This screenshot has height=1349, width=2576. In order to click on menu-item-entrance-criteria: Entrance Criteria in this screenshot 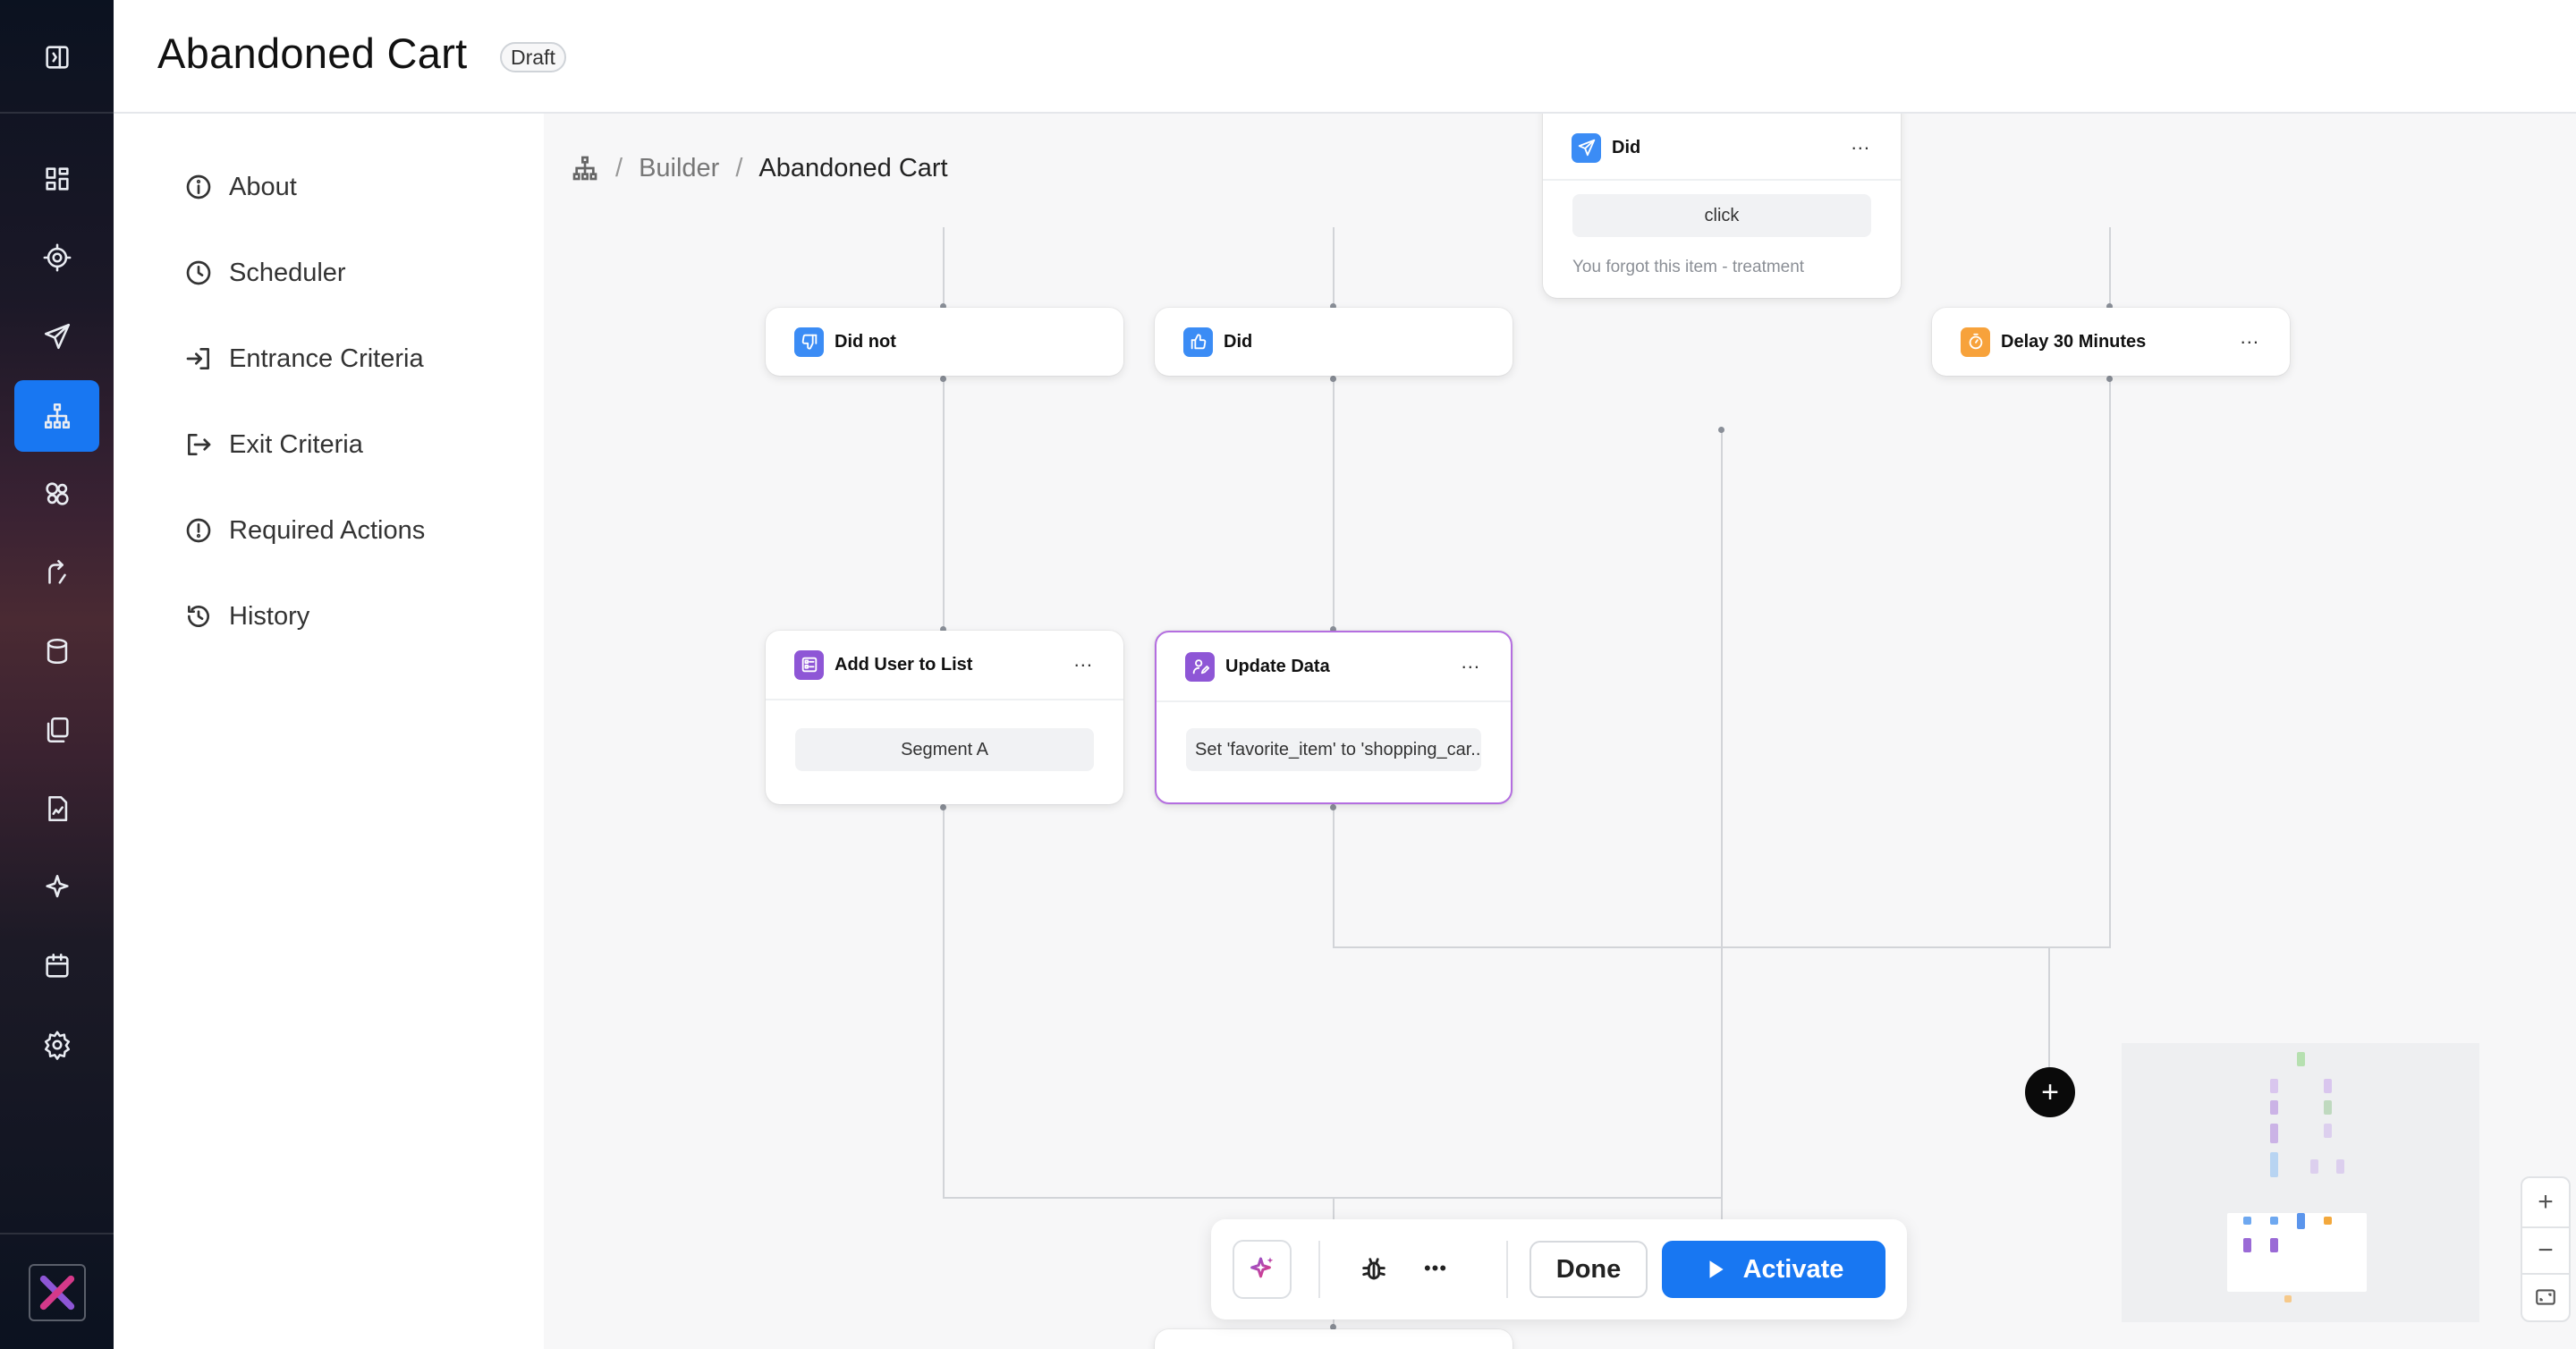, I will do `click(304, 358)`.